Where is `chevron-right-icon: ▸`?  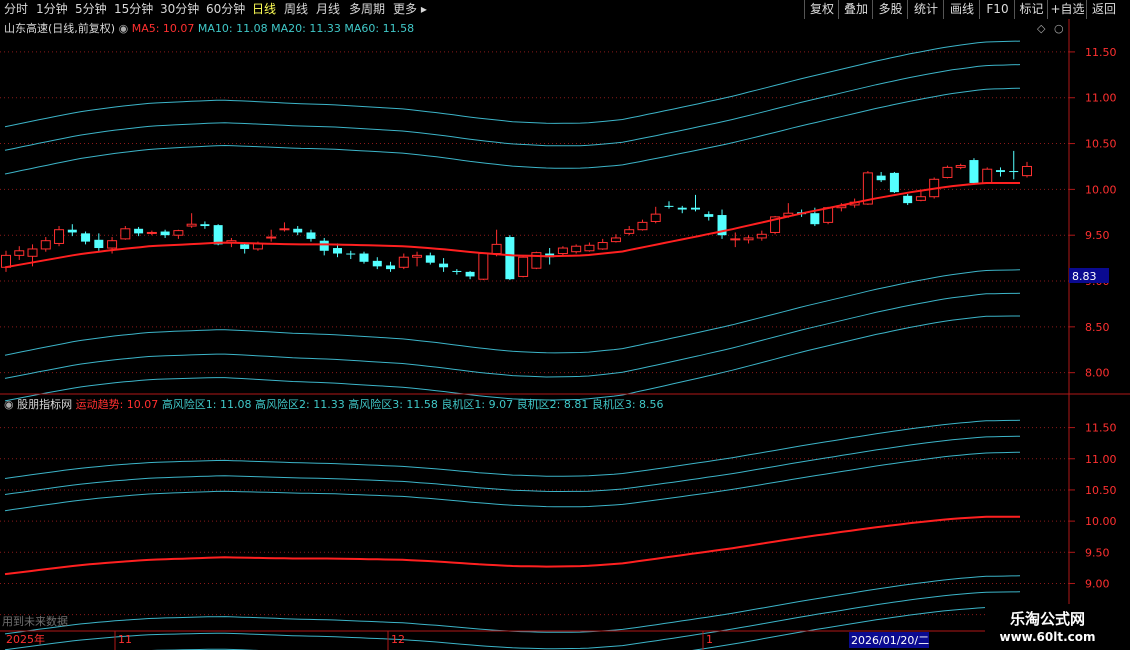 chevron-right-icon: ▸ is located at coordinates (423, 9).